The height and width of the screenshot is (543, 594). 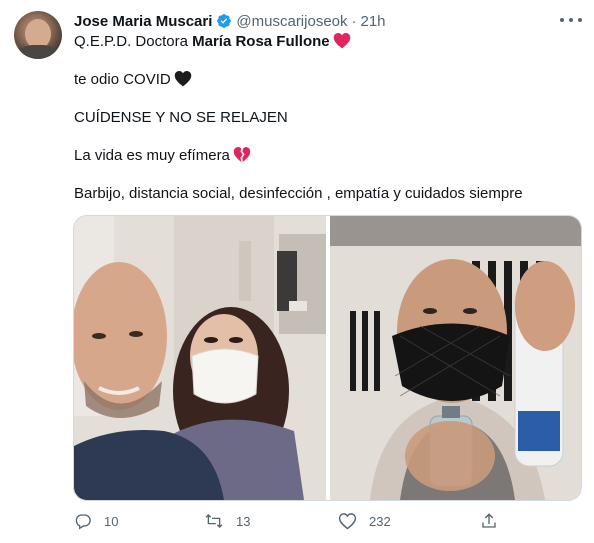 I want to click on tweet-text-line-4: La vida es muy efímera, so click(x=162, y=156).